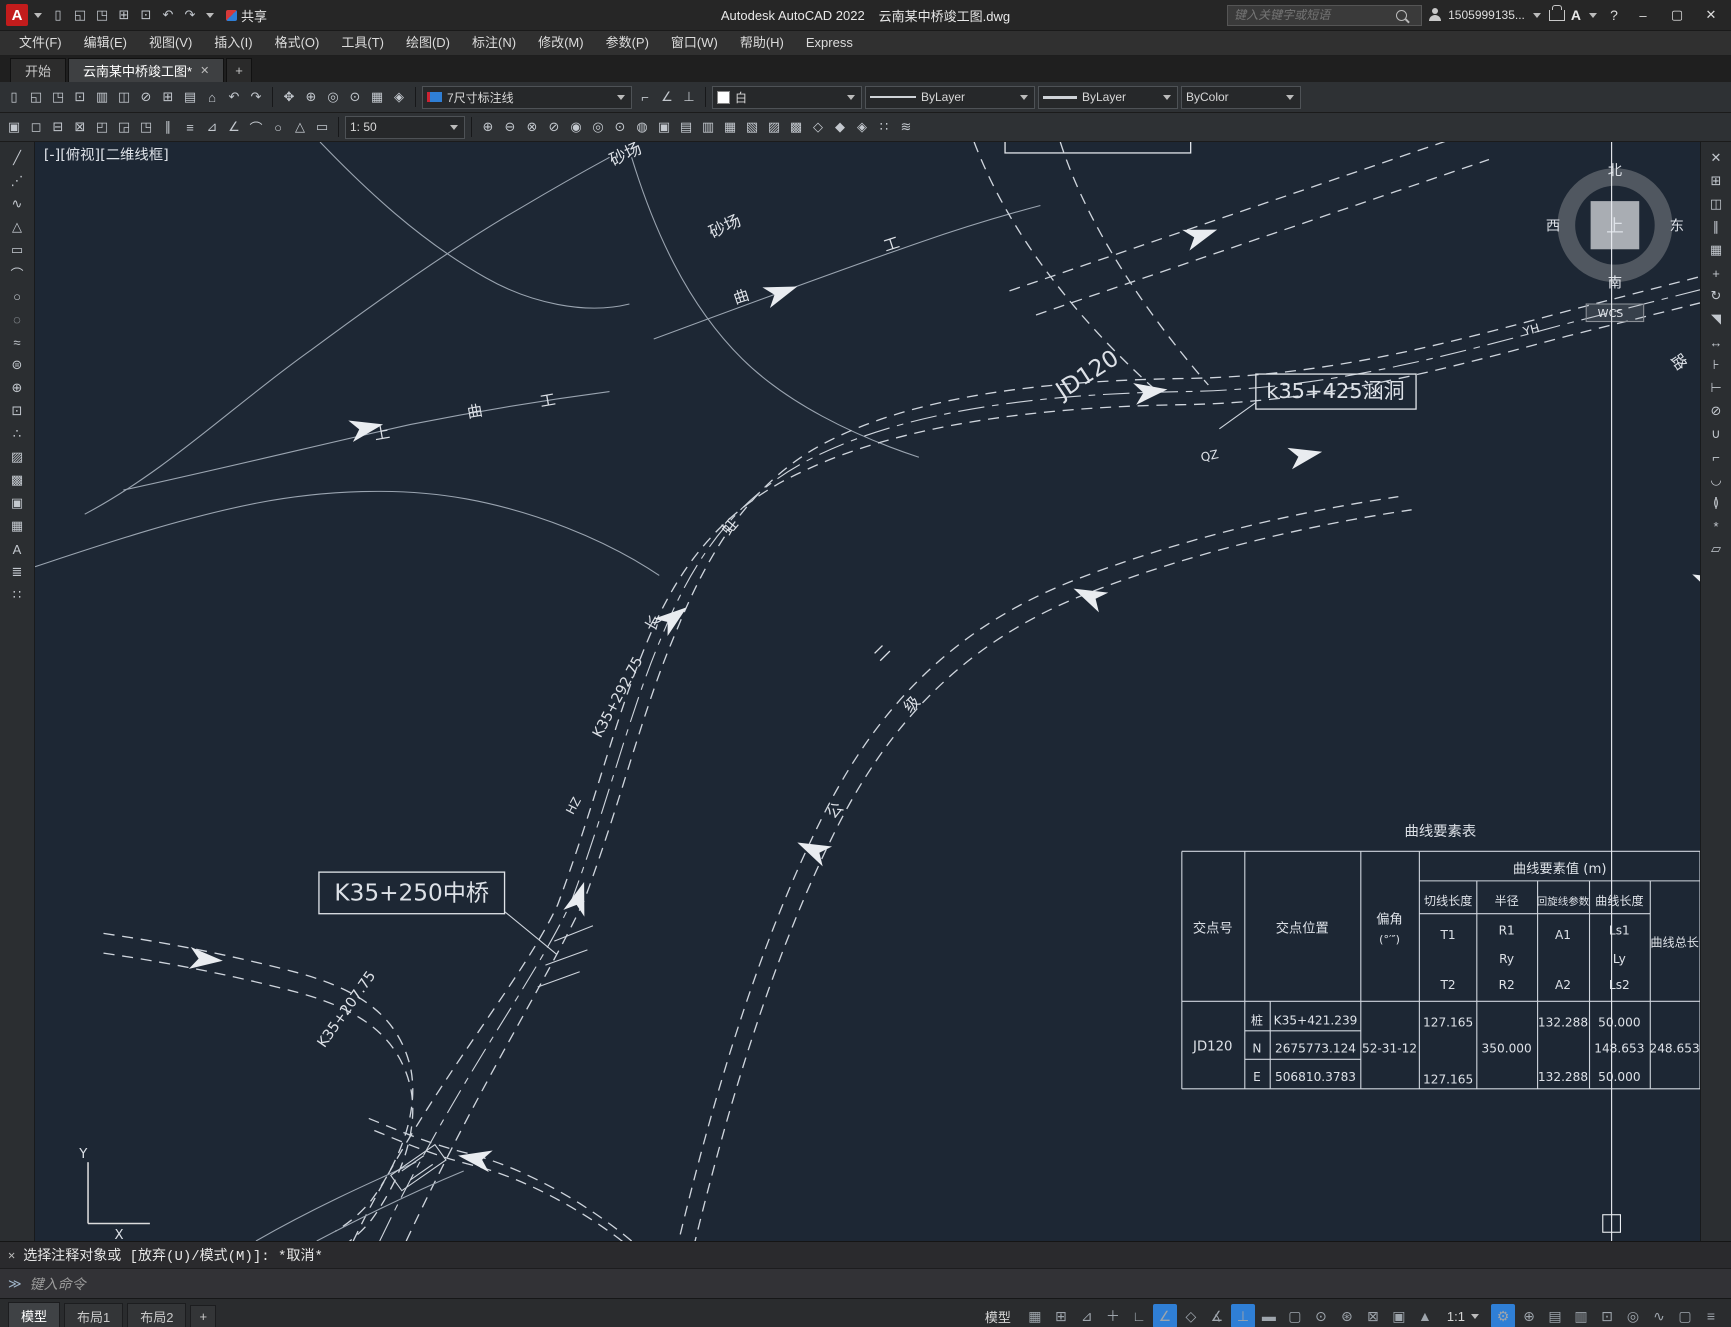 This screenshot has width=1731, height=1327. Describe the element at coordinates (1716, 342) in the screenshot. I see `stretch-icon: ↔` at that location.